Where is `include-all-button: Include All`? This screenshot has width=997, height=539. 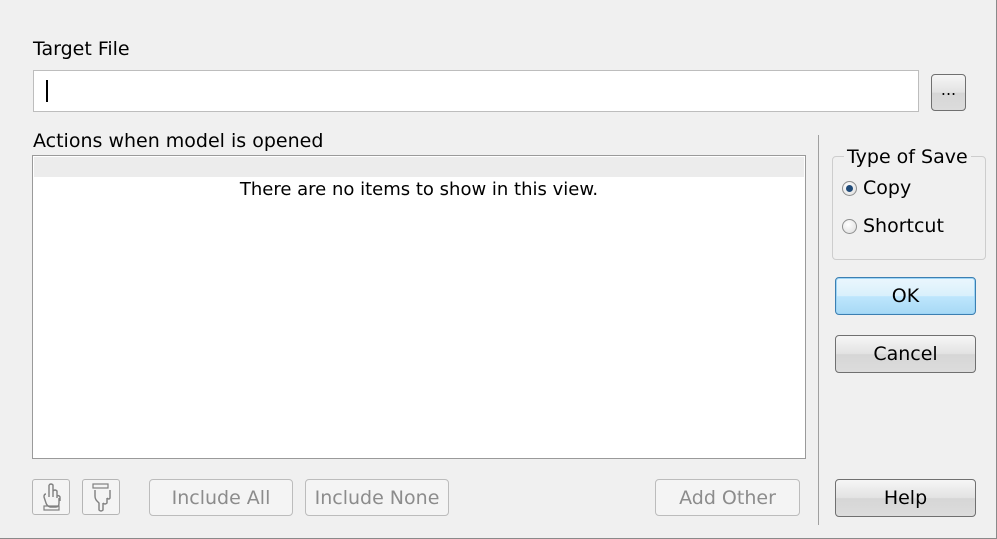
include-all-button: Include All is located at coordinates (221, 497).